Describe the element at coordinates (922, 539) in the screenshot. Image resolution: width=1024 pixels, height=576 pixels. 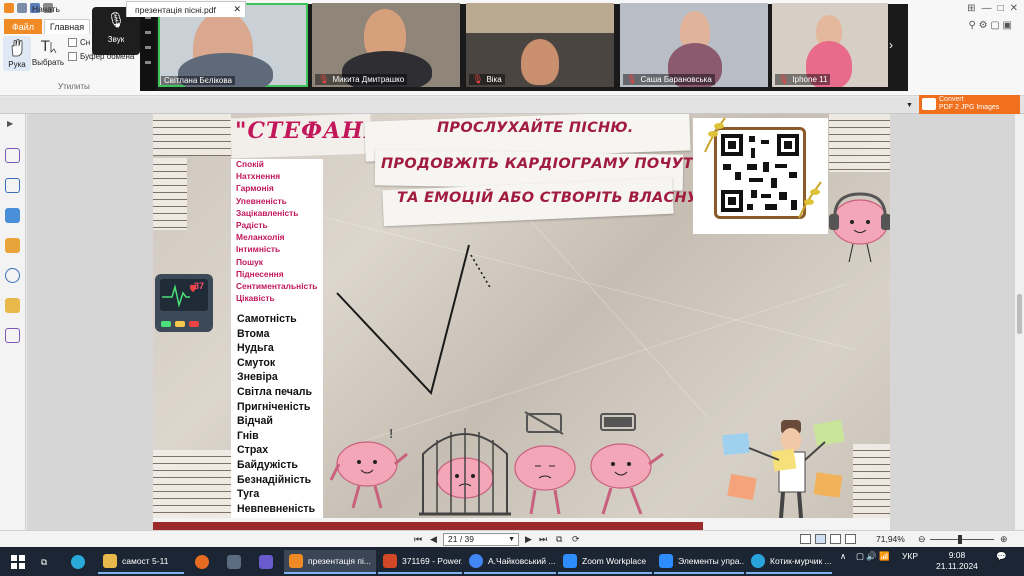
I see `zoom-out-icon: ⊖` at that location.